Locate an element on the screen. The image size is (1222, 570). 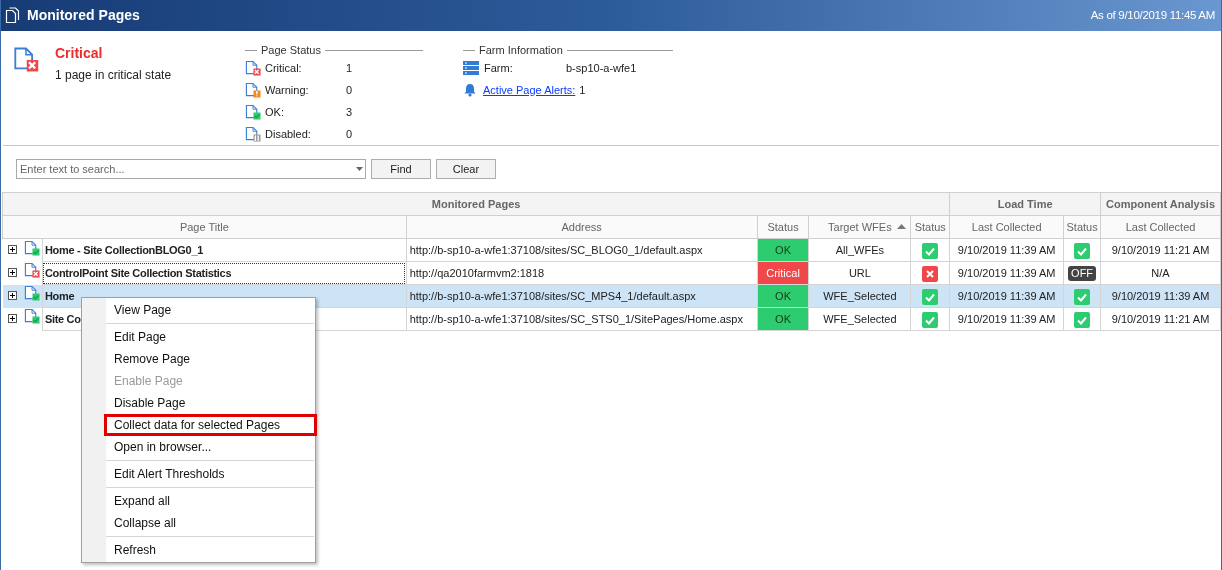
status-label: Critical: is located at coordinates (284, 68).